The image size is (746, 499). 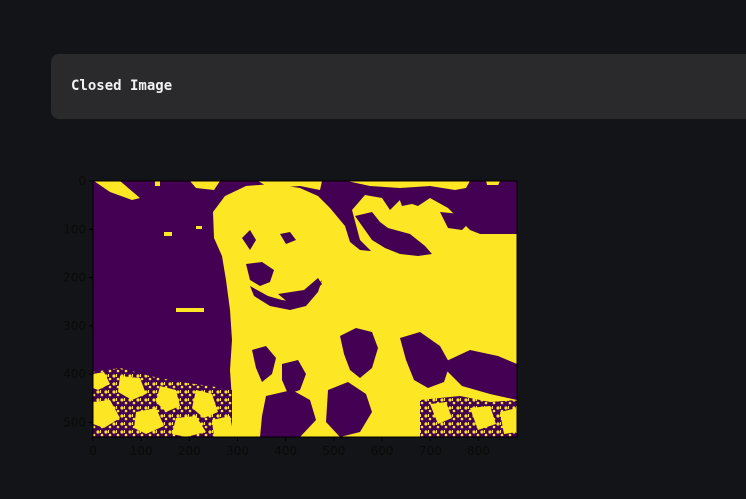 I want to click on y-tick-label: 0, so click(x=82, y=181).